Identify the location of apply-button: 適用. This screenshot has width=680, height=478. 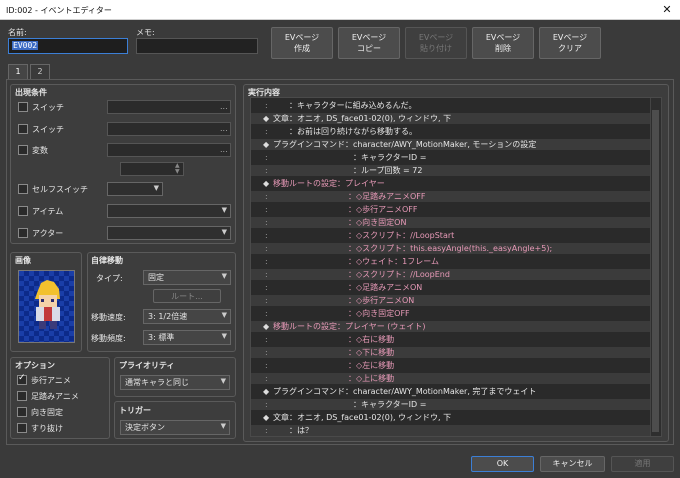
(642, 464).